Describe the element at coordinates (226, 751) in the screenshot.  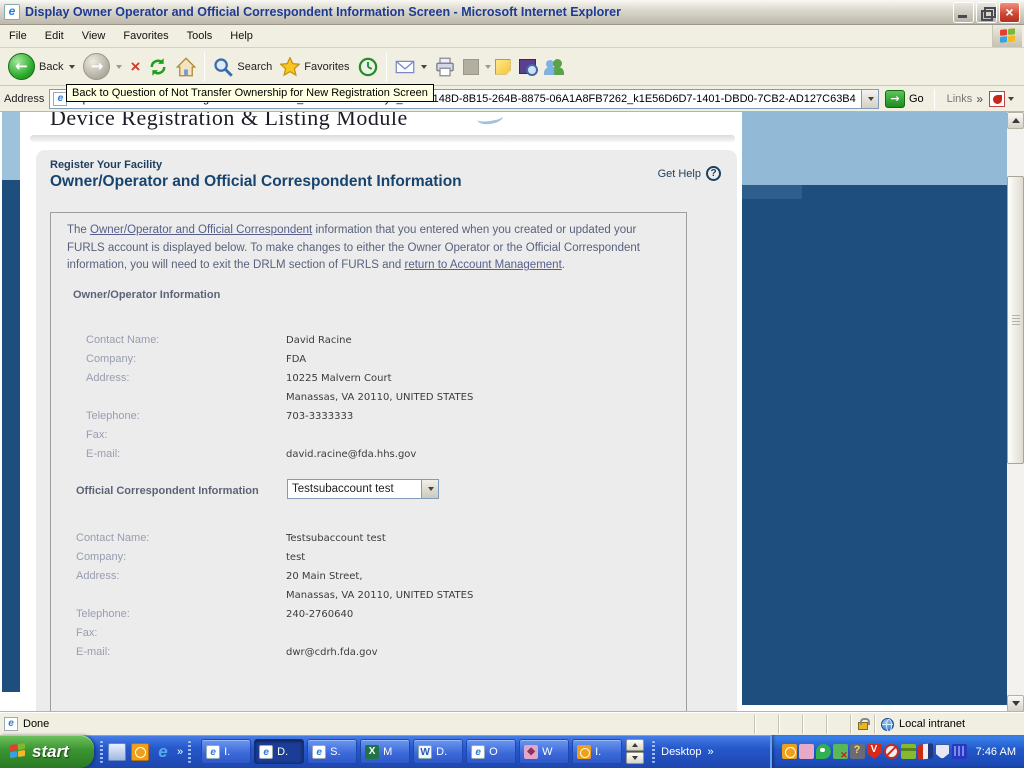
I see `task-button: e I.` at that location.